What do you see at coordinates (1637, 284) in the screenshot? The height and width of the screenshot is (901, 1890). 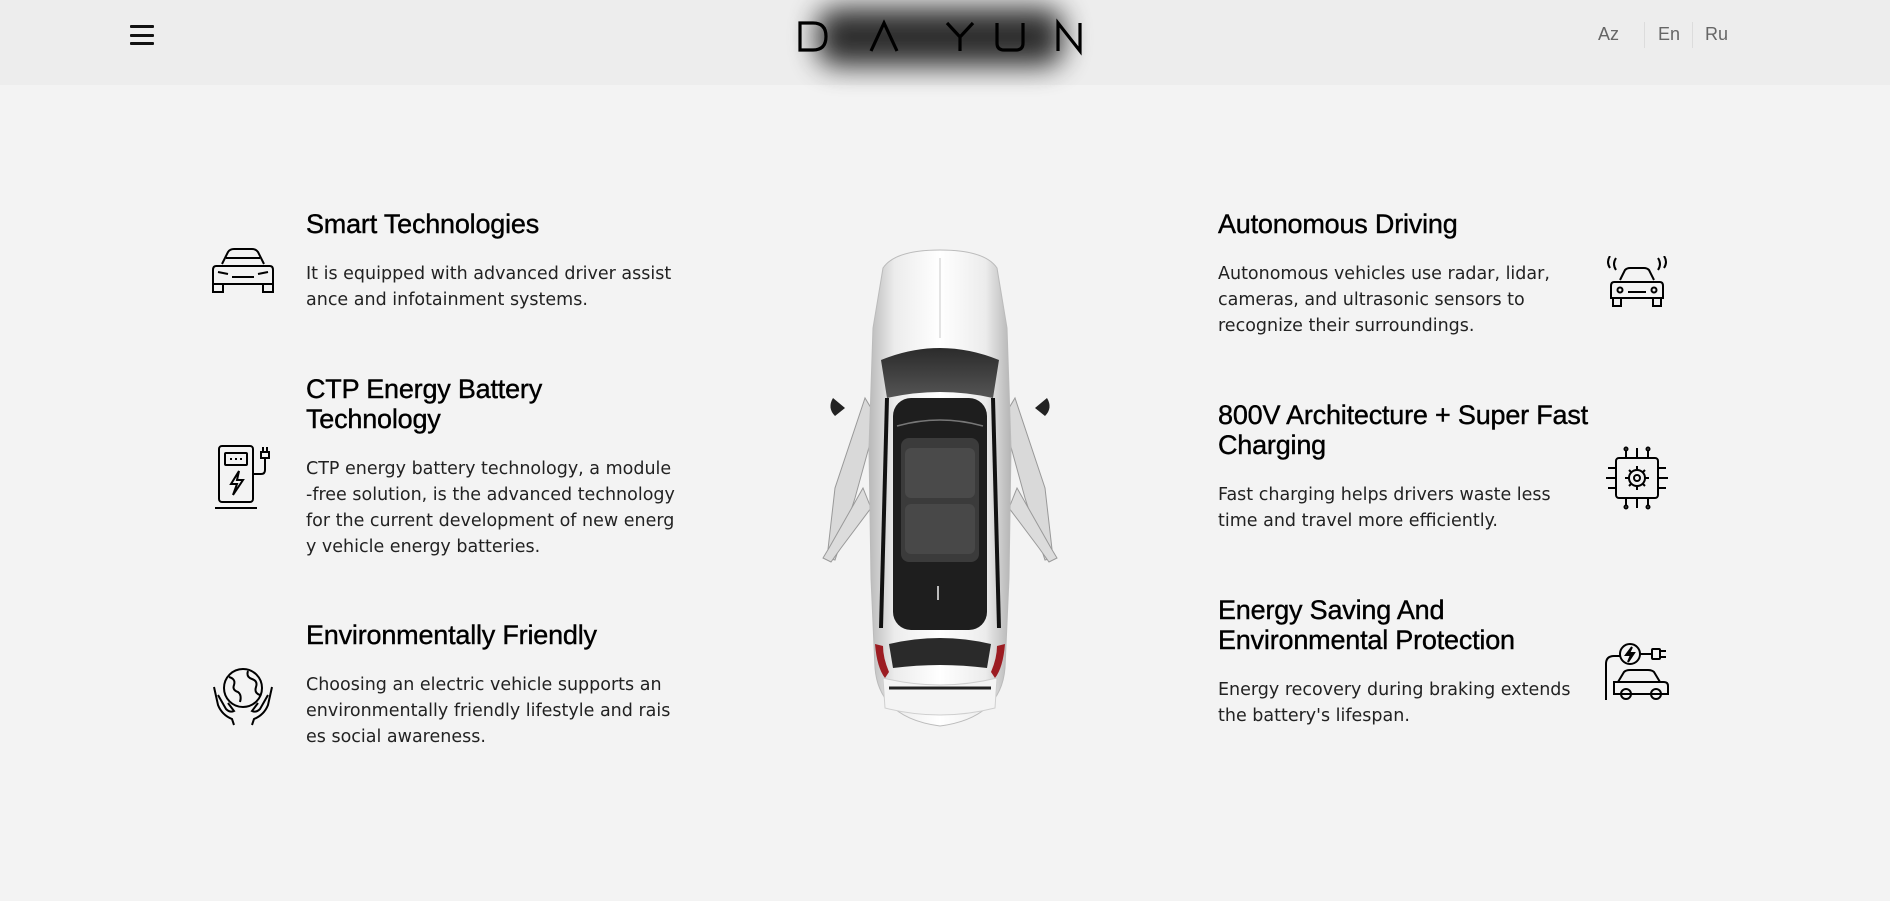 I see `autonomous-car-icon` at bounding box center [1637, 284].